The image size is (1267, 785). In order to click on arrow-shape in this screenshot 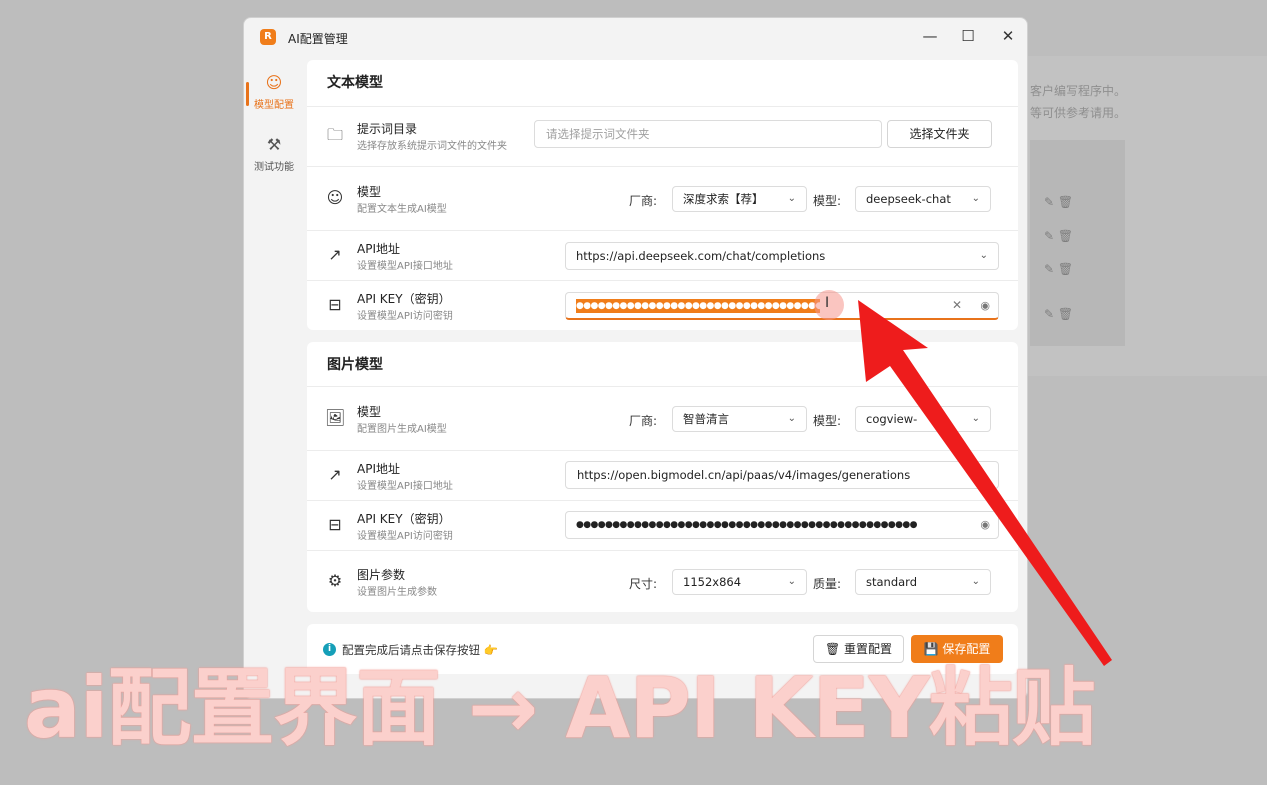, I will do `click(985, 483)`.